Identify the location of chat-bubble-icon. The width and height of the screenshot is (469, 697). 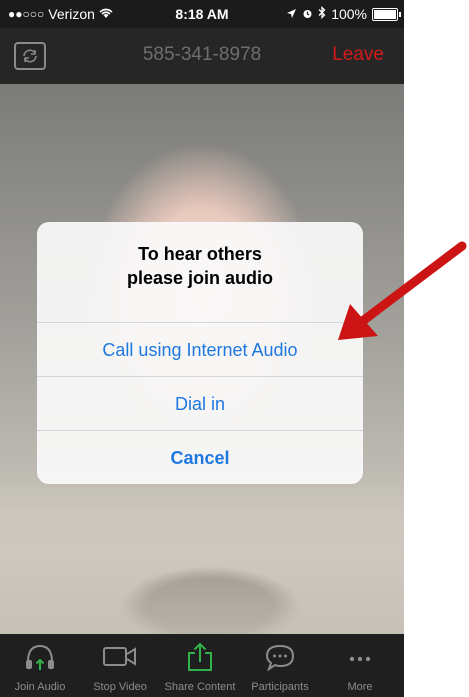
(280, 659).